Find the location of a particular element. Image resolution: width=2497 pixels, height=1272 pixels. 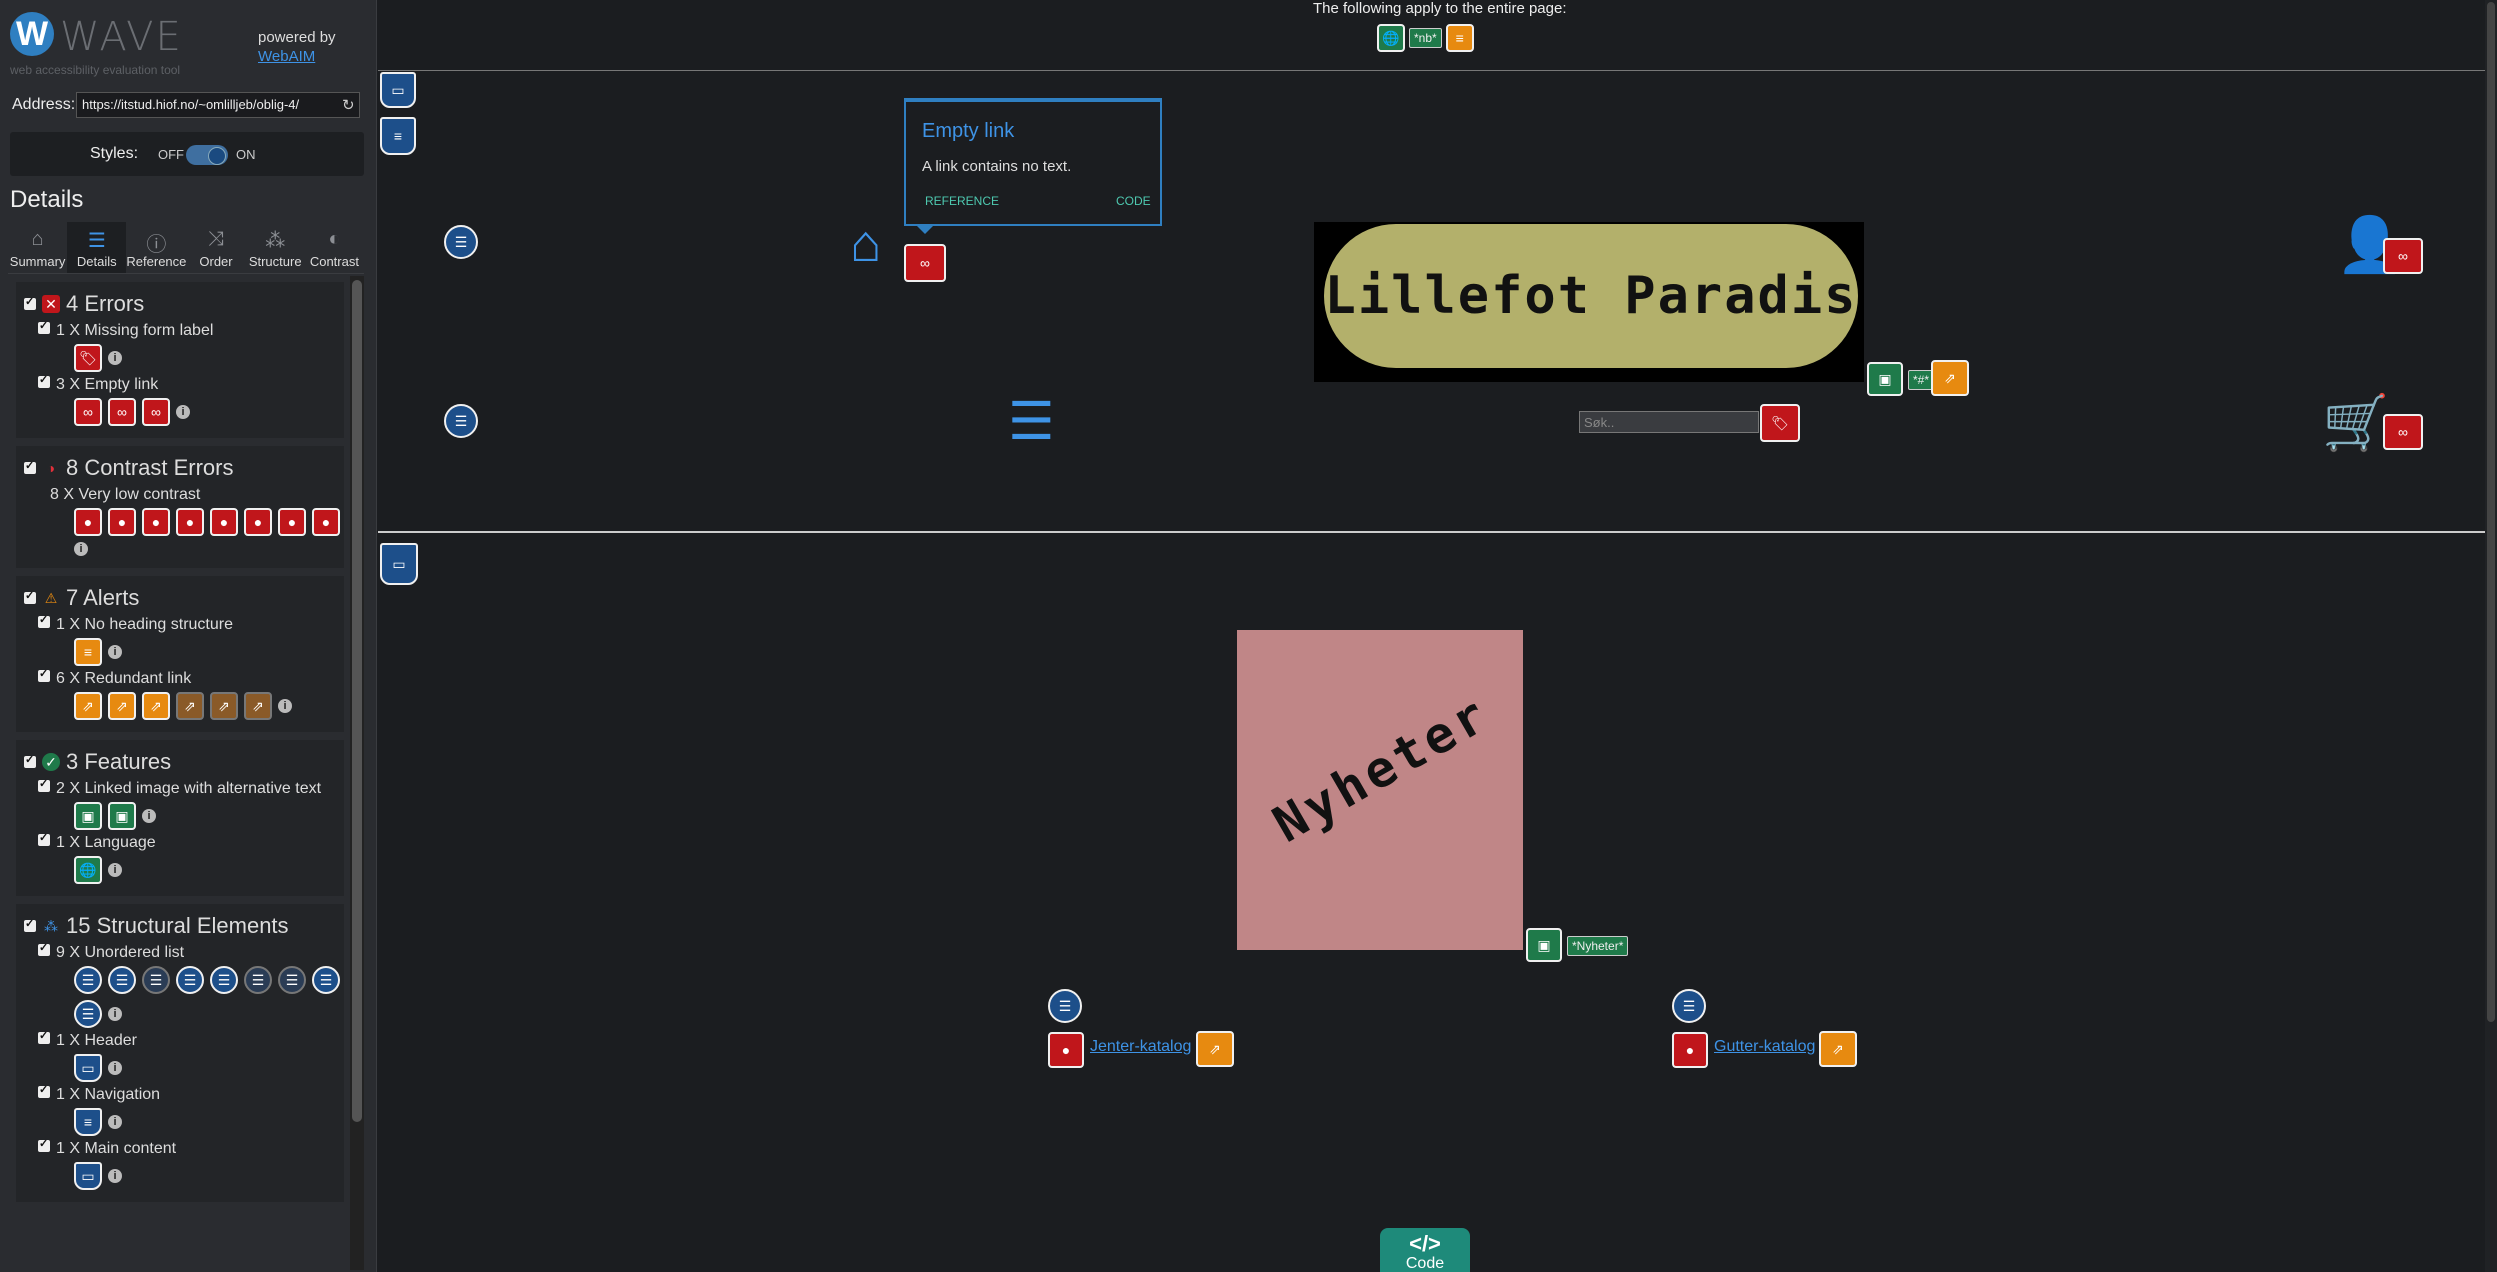

panel-scrollbar-thumb is located at coordinates (357, 701).